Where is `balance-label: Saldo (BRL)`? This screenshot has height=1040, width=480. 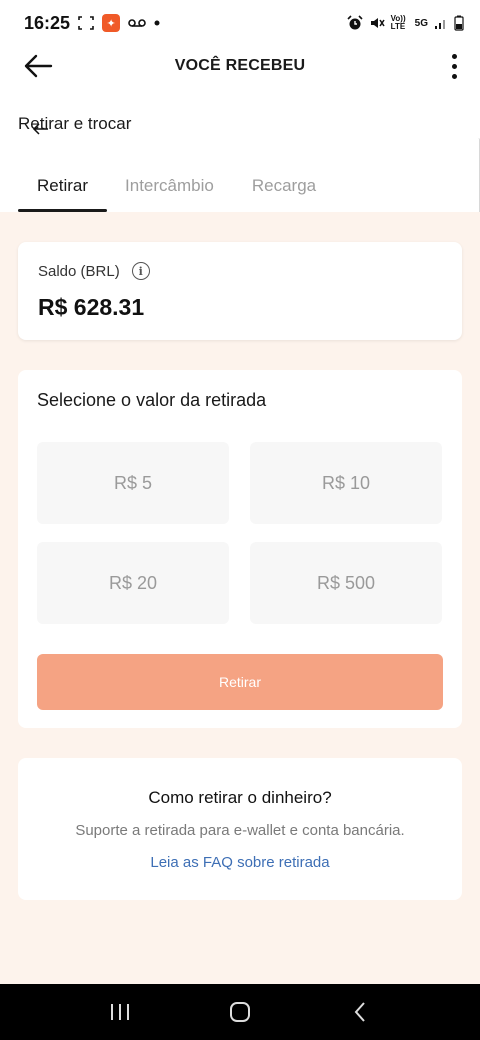
balance-label: Saldo (BRL) is located at coordinates (79, 271).